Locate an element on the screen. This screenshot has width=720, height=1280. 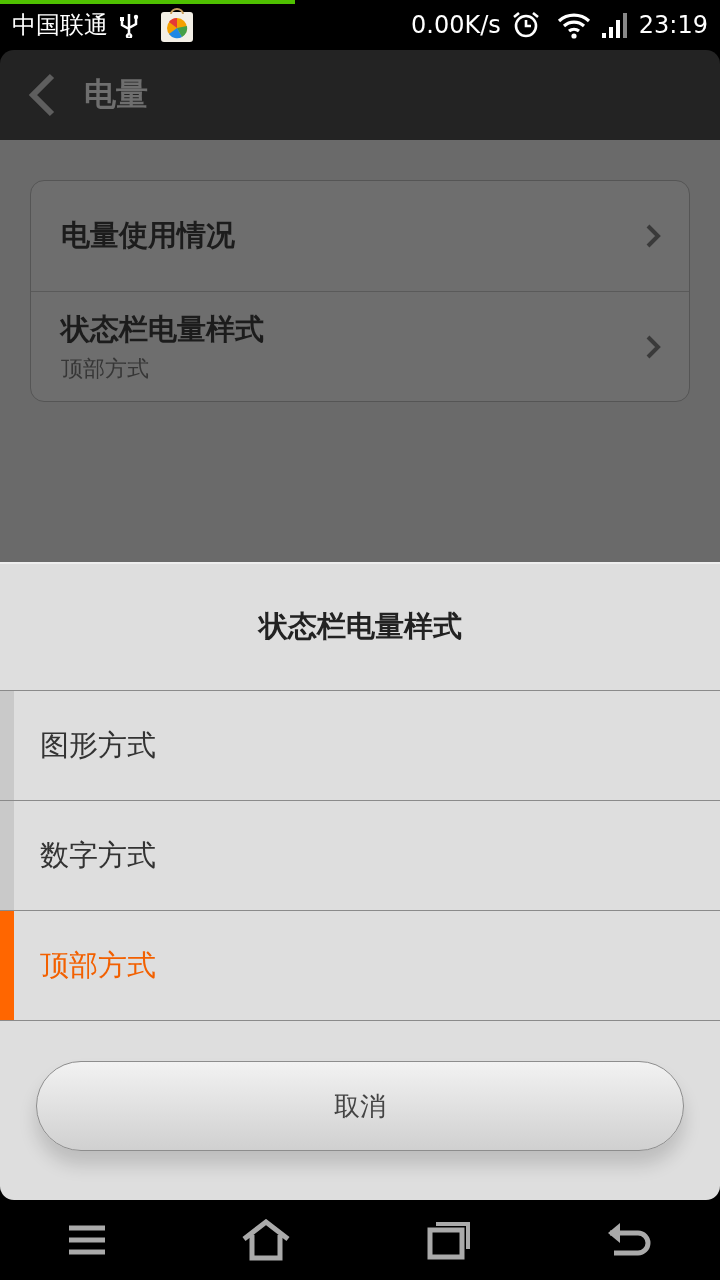
signal-icon is located at coordinates (614, 25).